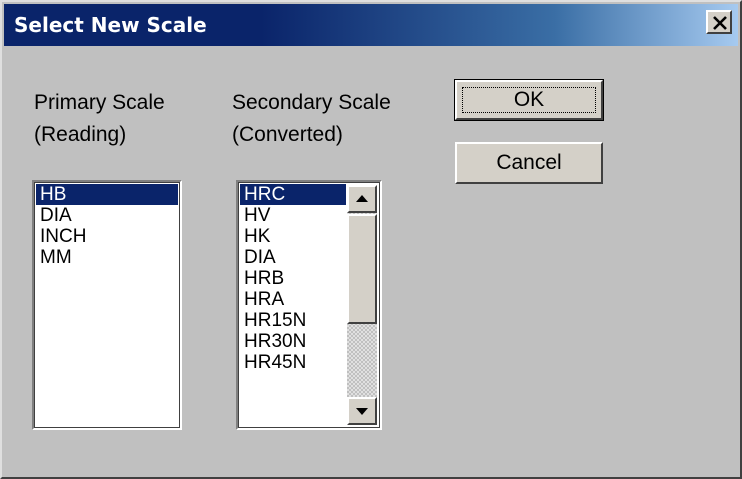 The image size is (742, 479). Describe the element at coordinates (293, 362) in the screenshot. I see `list-item: HR45N` at that location.